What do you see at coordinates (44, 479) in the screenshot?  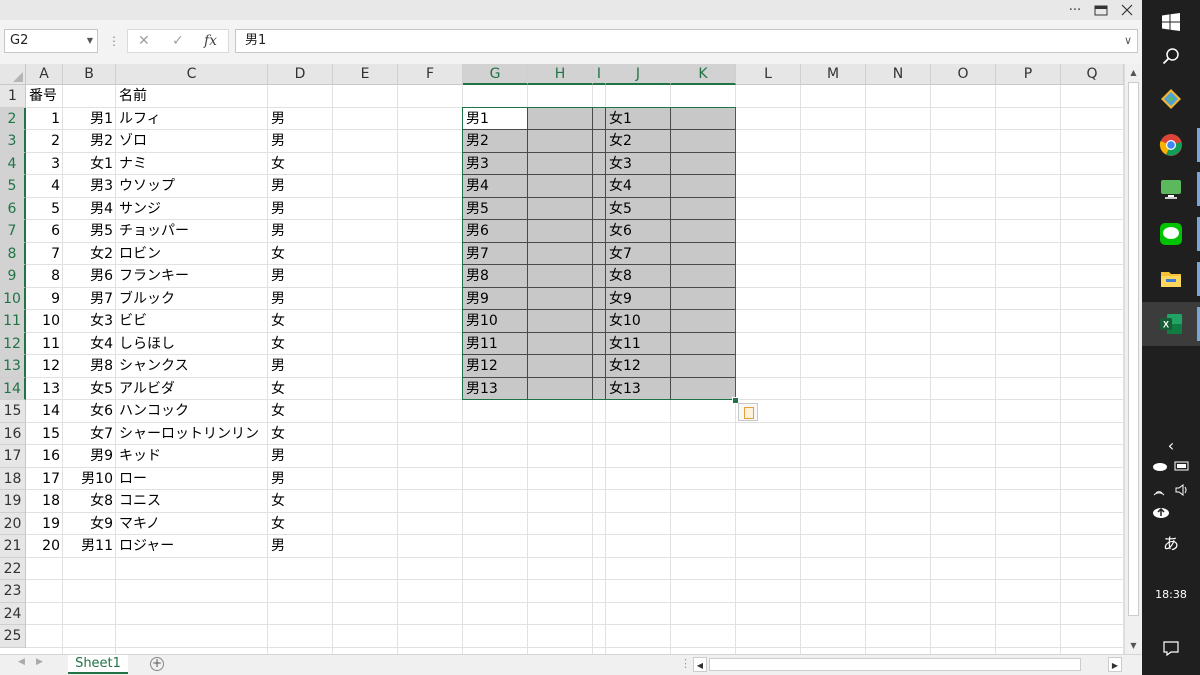 I see `cell-number: 17` at bounding box center [44, 479].